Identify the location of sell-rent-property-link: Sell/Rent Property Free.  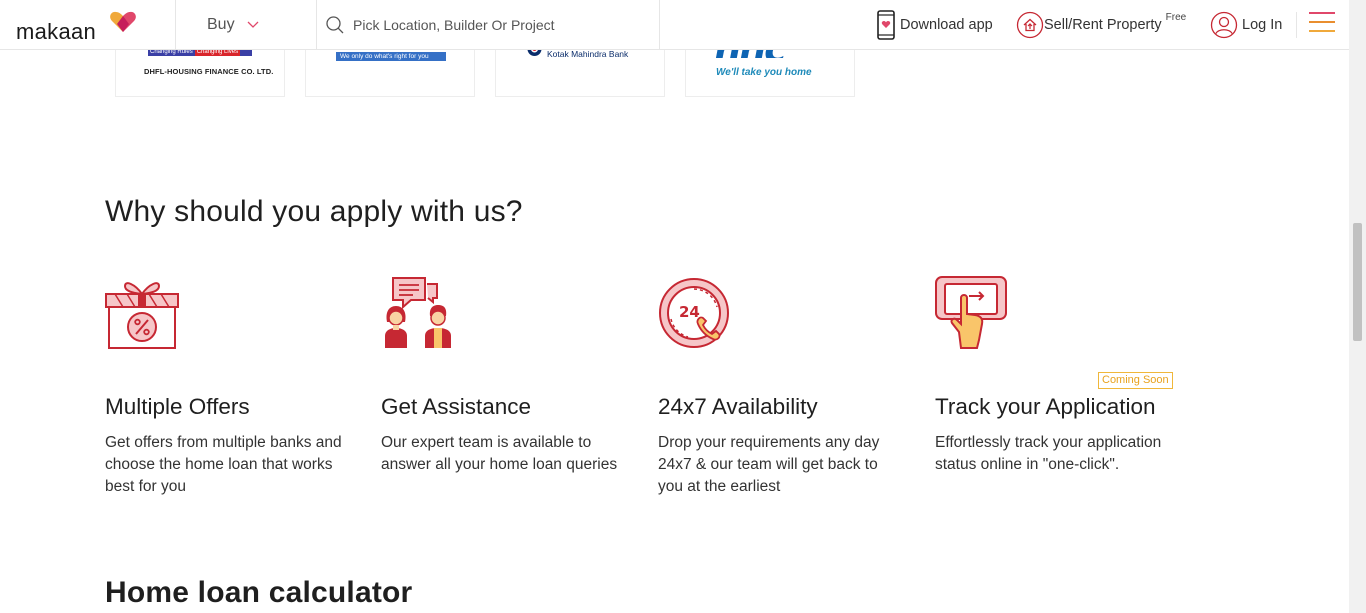
(1101, 24).